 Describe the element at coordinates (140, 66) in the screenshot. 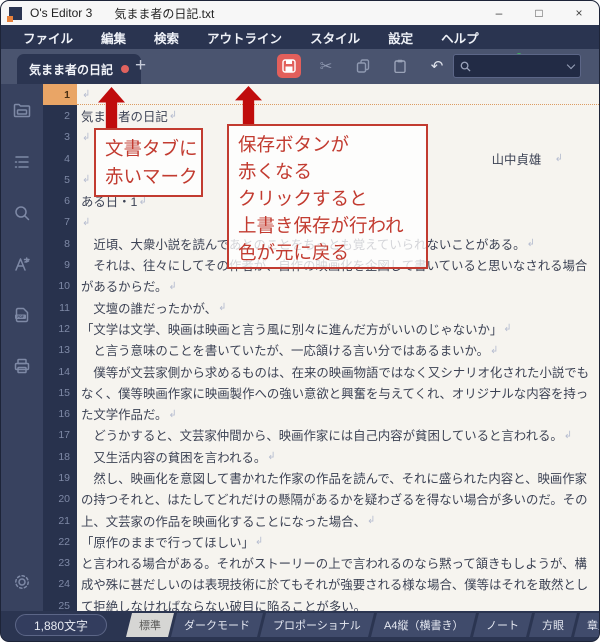

I see `new-tab-button: +` at that location.